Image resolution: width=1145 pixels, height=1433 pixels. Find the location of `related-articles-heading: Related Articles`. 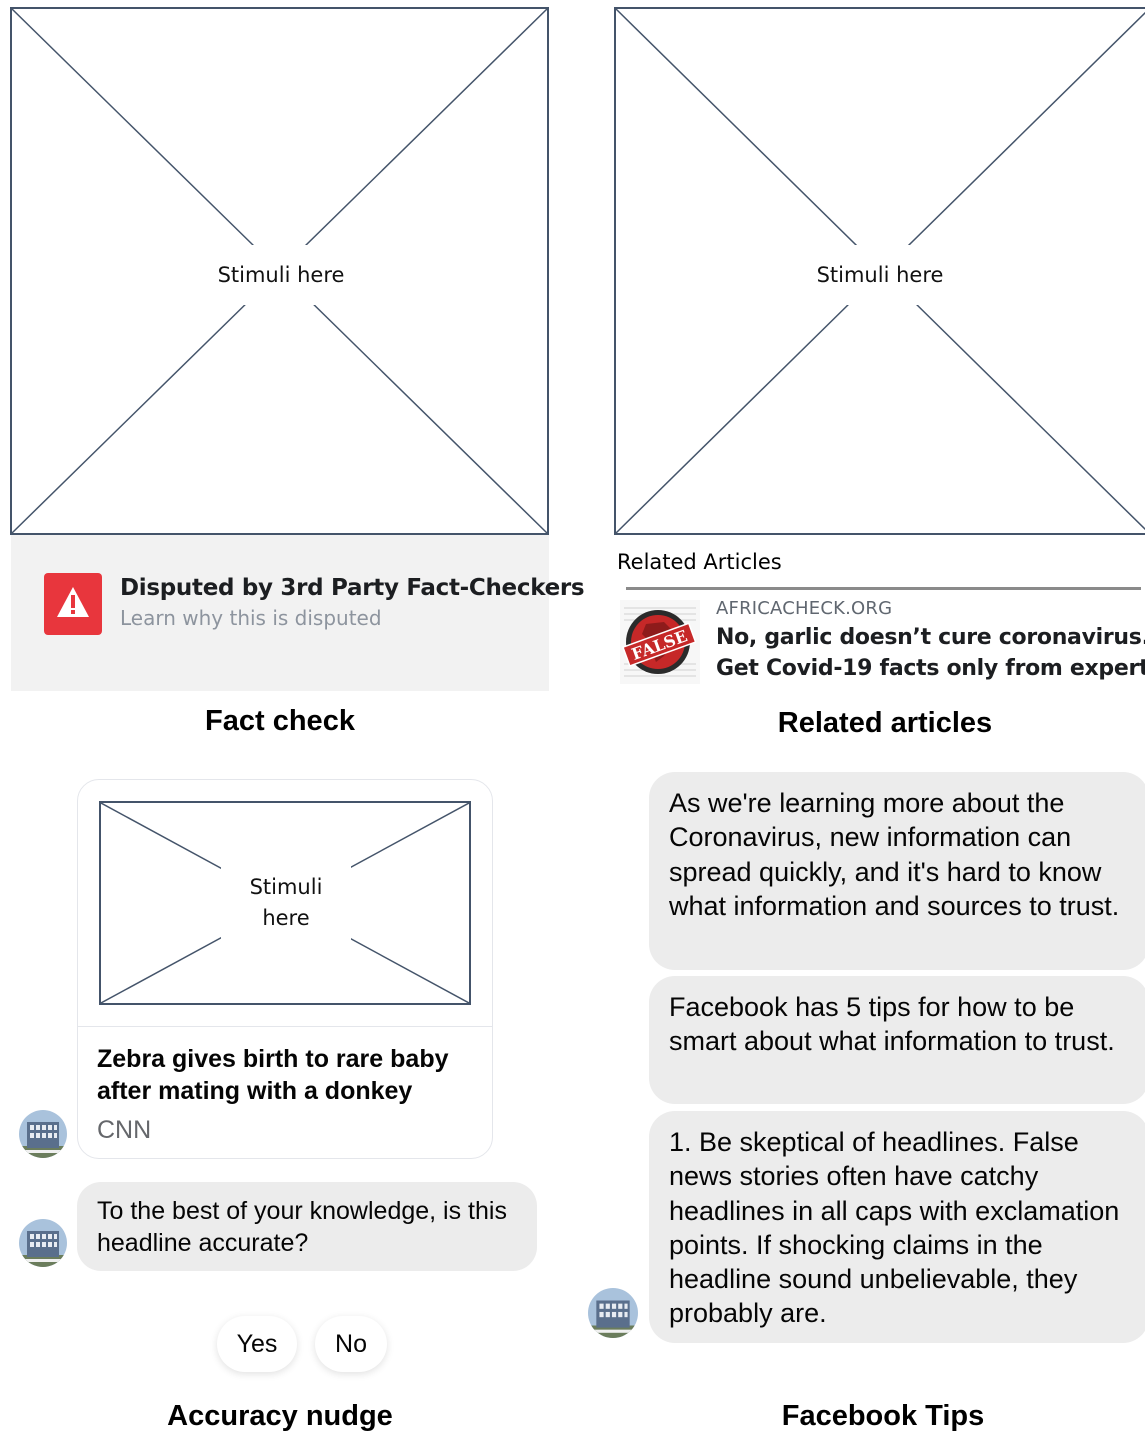

related-articles-heading: Related Articles is located at coordinates (699, 562).